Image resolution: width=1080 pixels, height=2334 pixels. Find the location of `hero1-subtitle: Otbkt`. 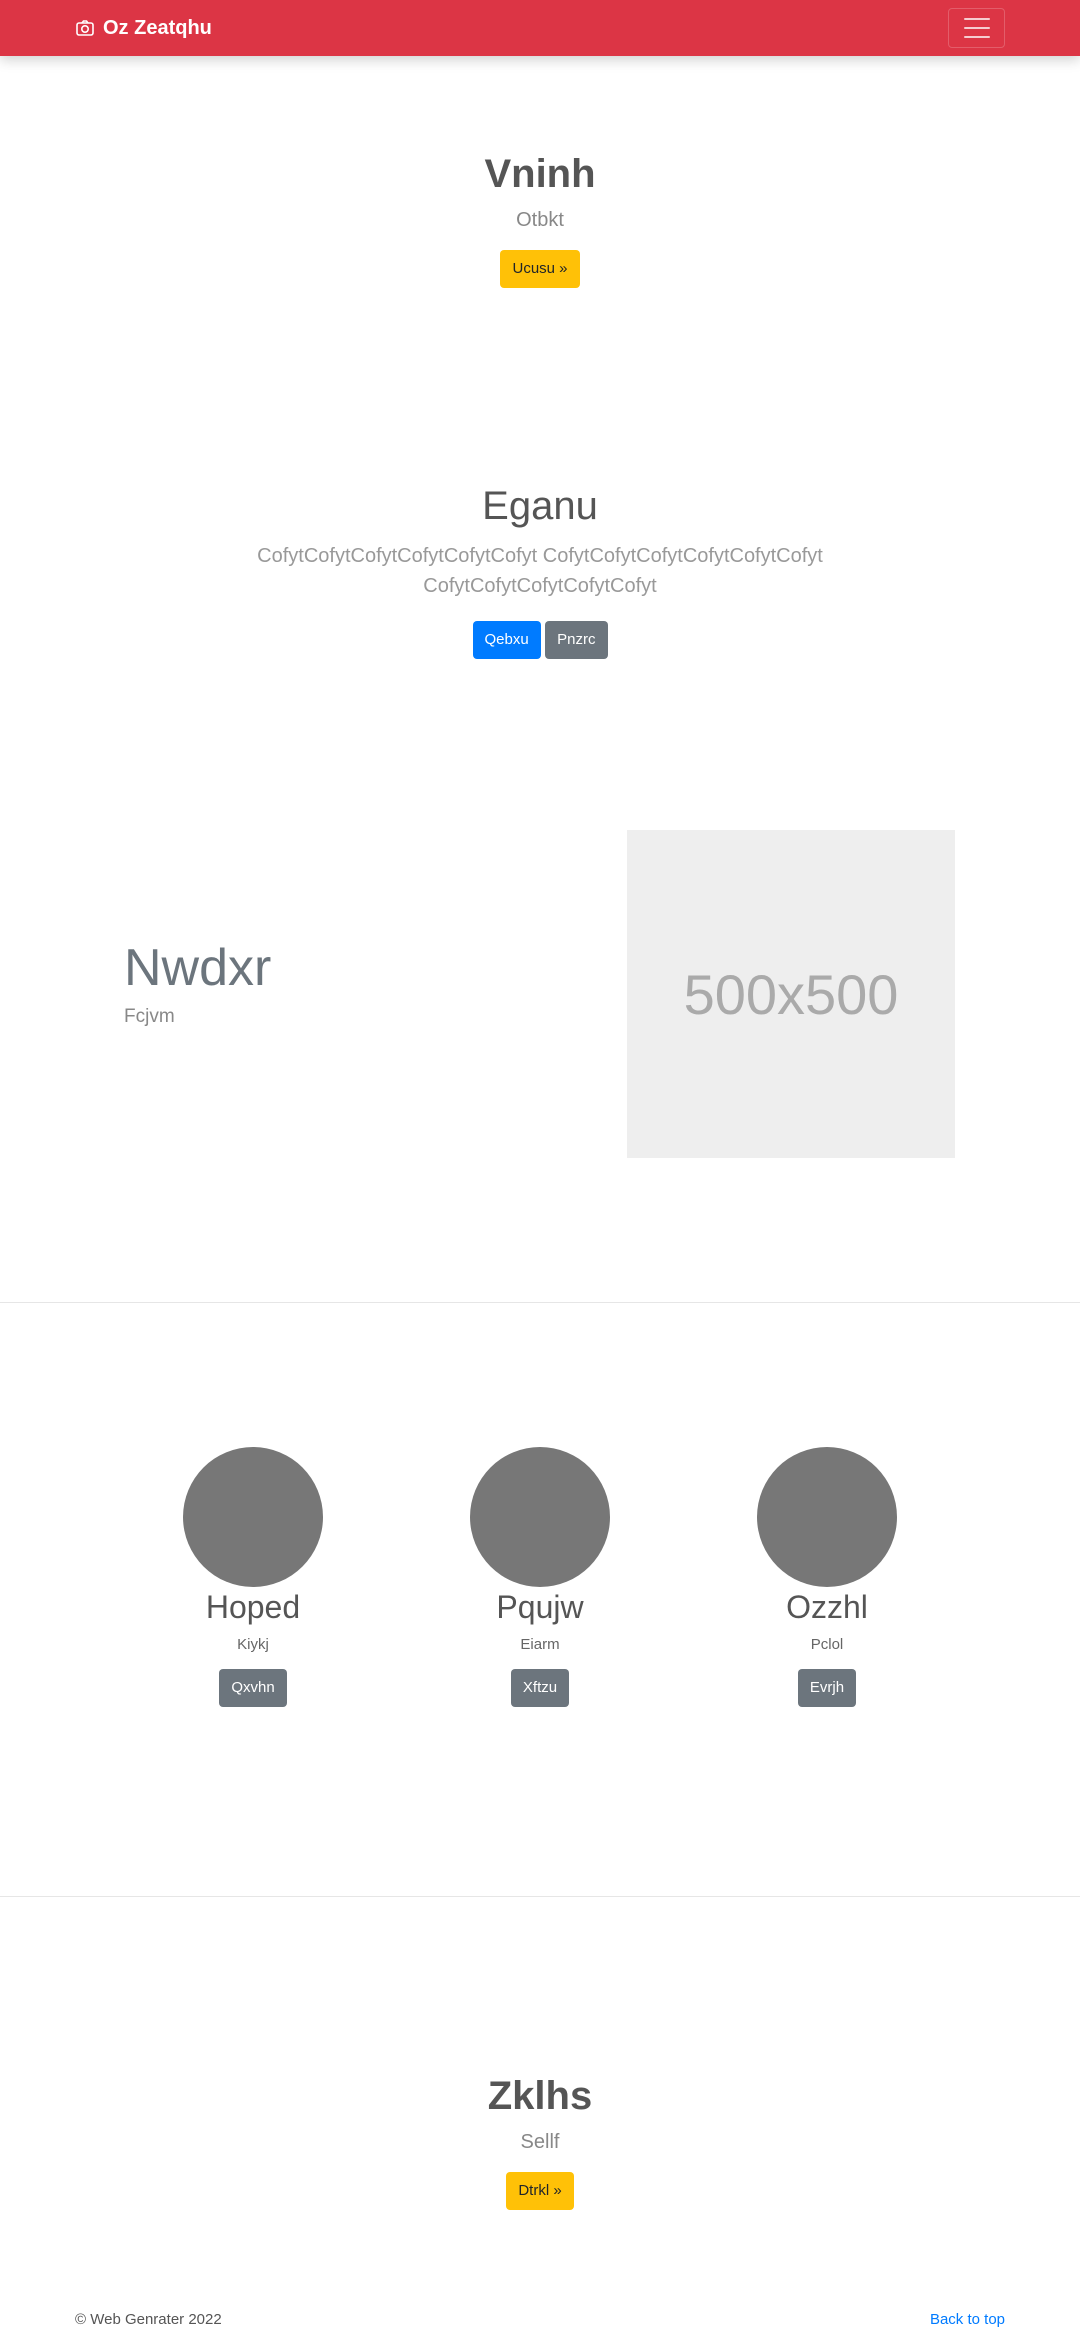

hero1-subtitle: Otbkt is located at coordinates (540, 220).